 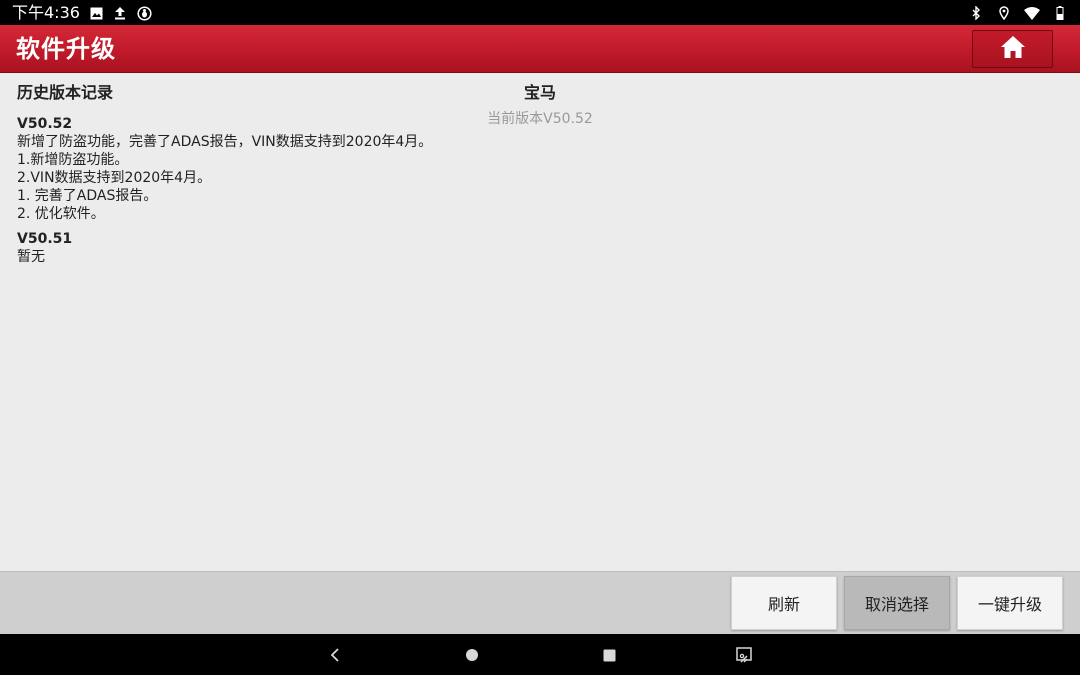 What do you see at coordinates (1004, 13) in the screenshot?
I see `location-icon` at bounding box center [1004, 13].